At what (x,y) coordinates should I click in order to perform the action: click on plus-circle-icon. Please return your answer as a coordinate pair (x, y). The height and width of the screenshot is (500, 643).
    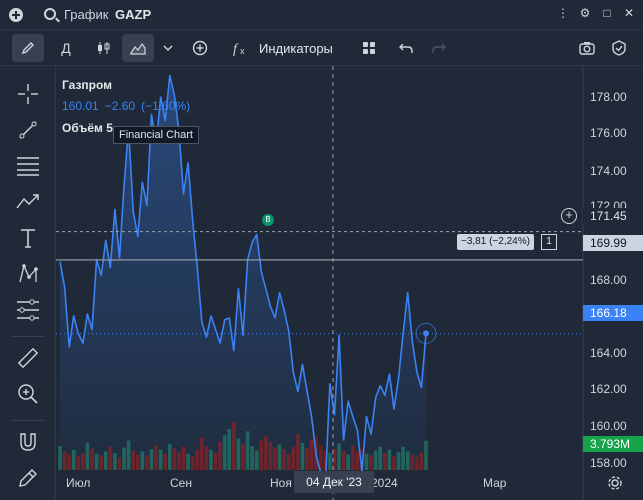
    Looking at the image, I should click on (200, 48).